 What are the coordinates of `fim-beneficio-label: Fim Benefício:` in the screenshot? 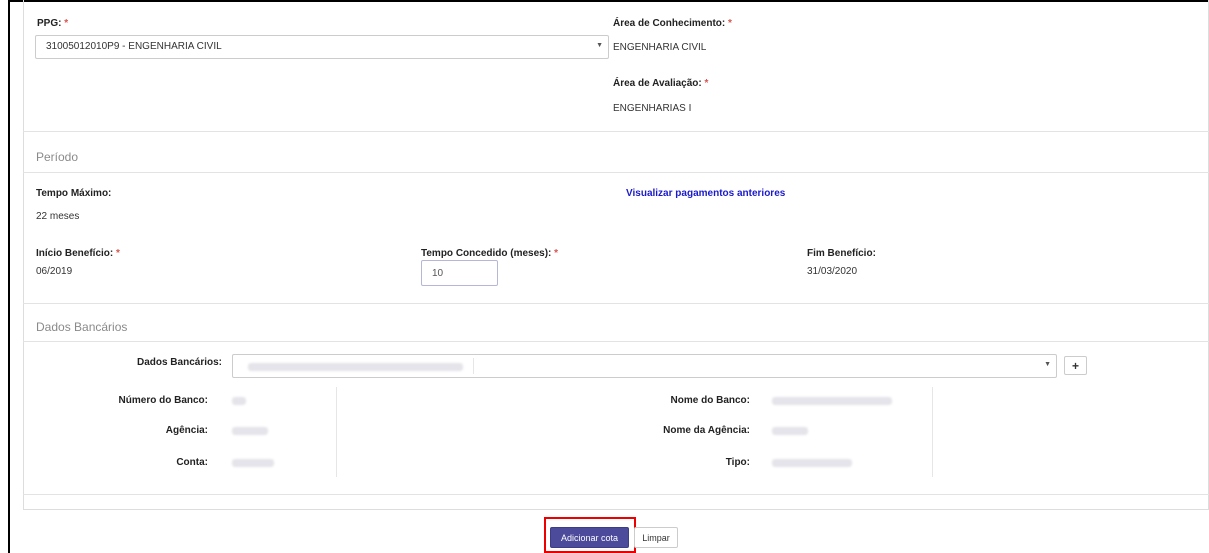 It's located at (841, 253).